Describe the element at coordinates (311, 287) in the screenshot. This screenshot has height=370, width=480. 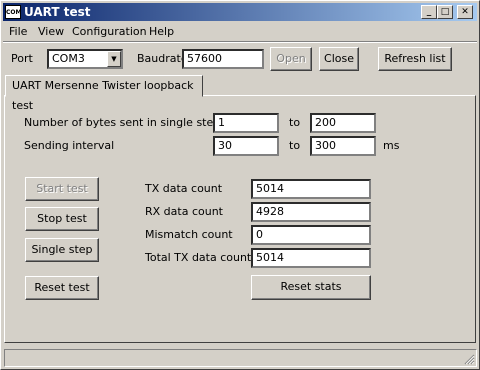
I see `reset-stats-button: Reset stats` at that location.